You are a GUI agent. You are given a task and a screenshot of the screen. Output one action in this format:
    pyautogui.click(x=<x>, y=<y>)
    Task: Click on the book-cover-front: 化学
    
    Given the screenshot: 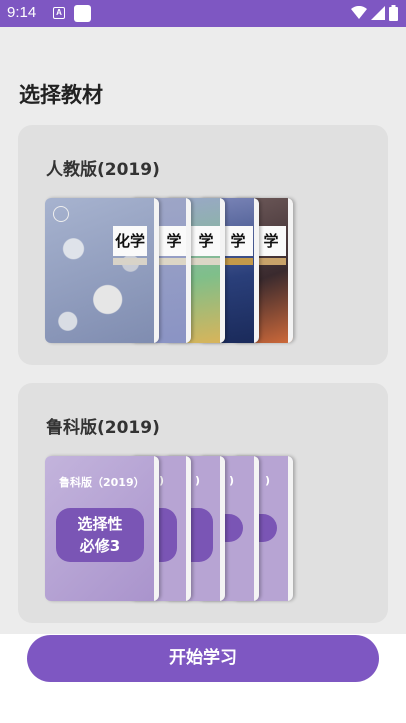 What is the action you would take?
    pyautogui.click(x=102, y=270)
    